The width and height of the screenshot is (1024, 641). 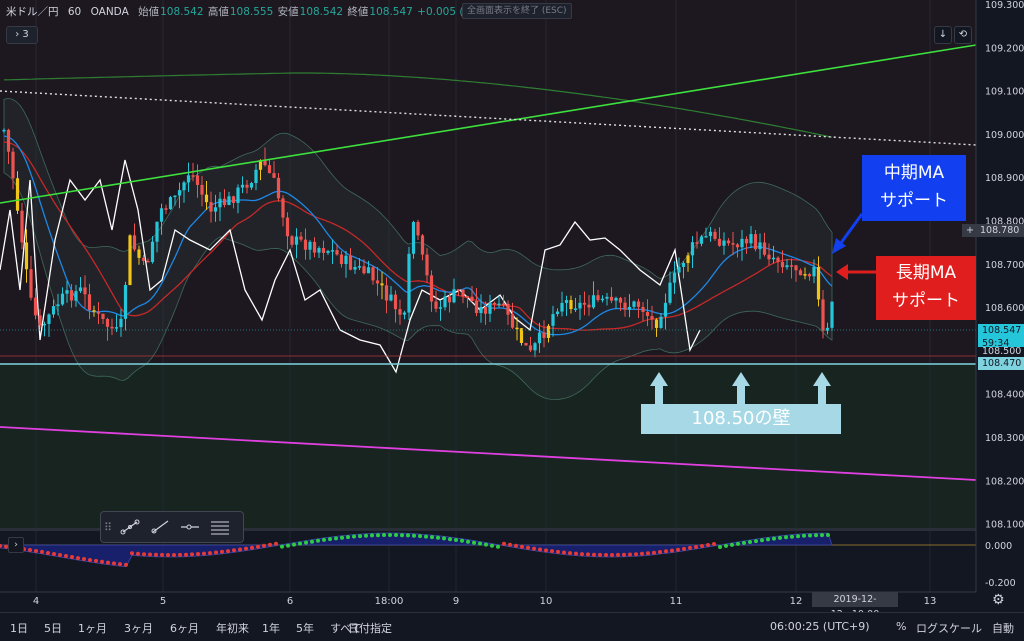 What do you see at coordinates (36, 601) in the screenshot?
I see `time-tick: 4` at bounding box center [36, 601].